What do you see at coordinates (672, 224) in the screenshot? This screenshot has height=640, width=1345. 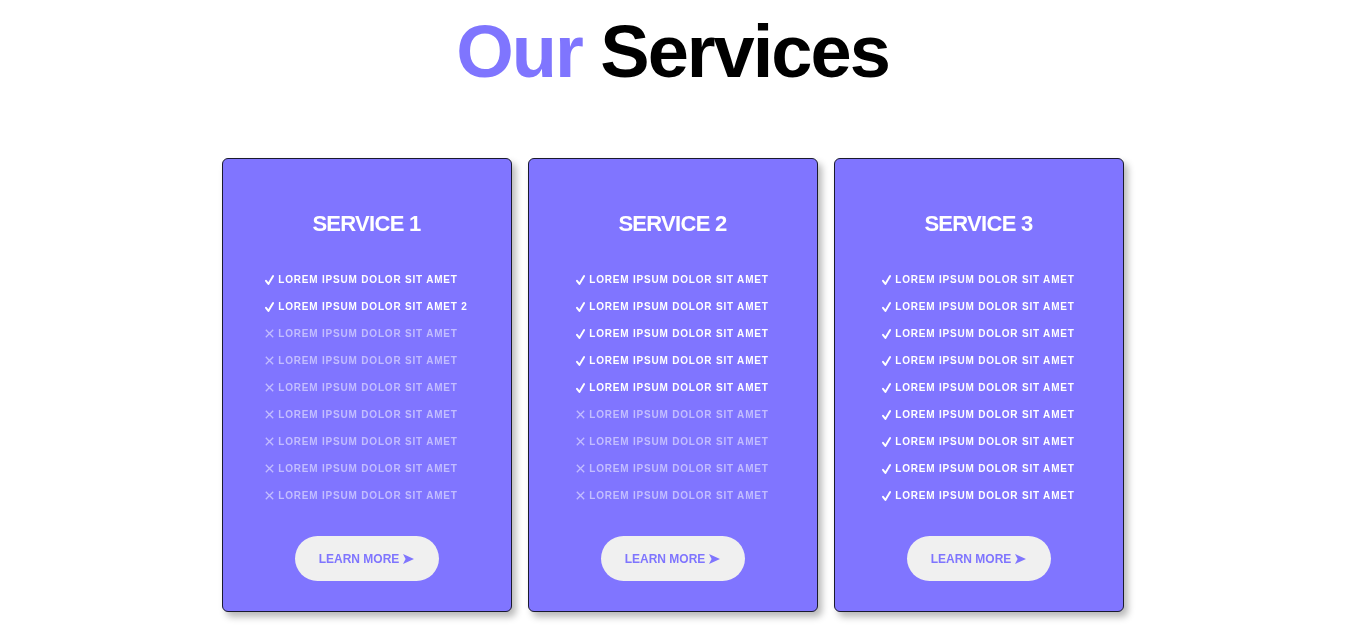 I see `card-title: SERVICE 2` at bounding box center [672, 224].